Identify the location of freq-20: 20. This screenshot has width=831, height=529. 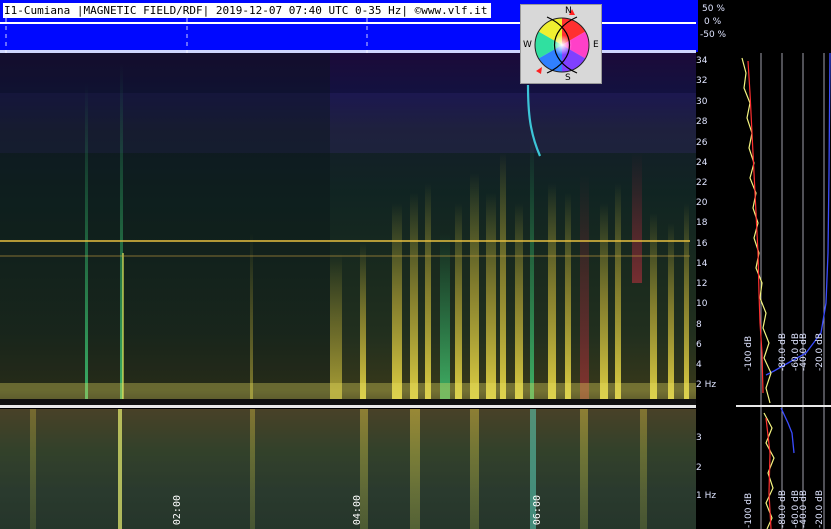
(702, 203).